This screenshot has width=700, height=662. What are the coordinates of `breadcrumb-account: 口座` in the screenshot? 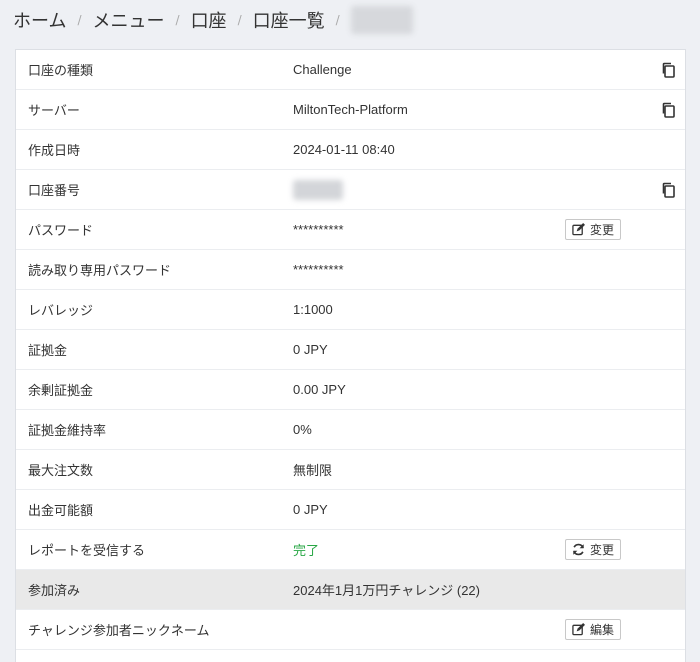 It's located at (209, 20).